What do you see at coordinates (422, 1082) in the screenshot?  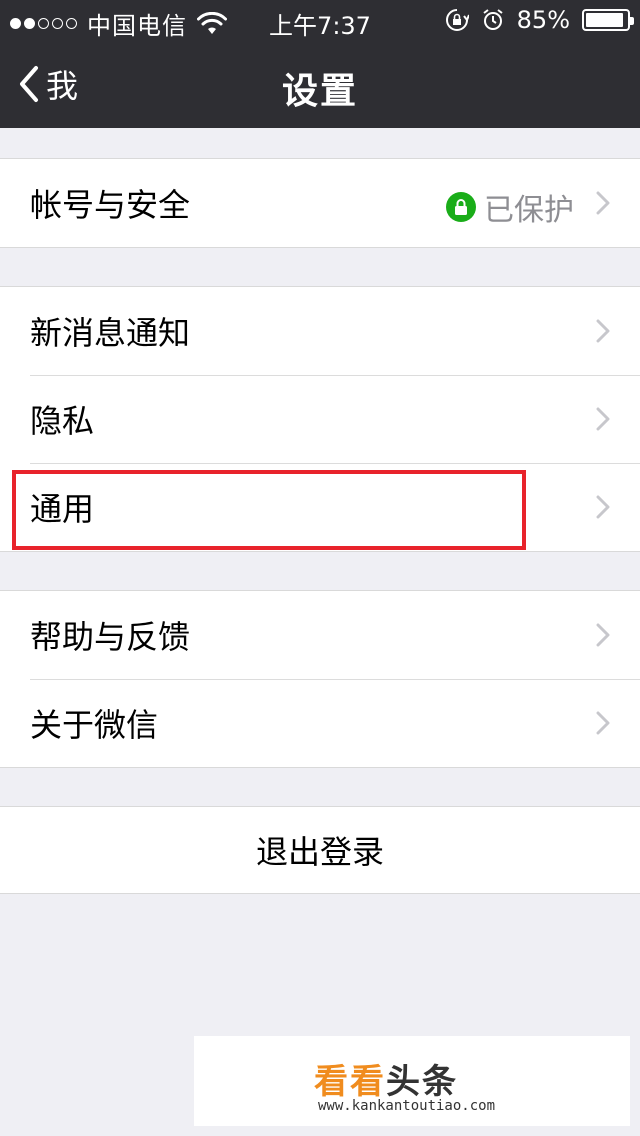 I see `watermark-text-secondary: 头条` at bounding box center [422, 1082].